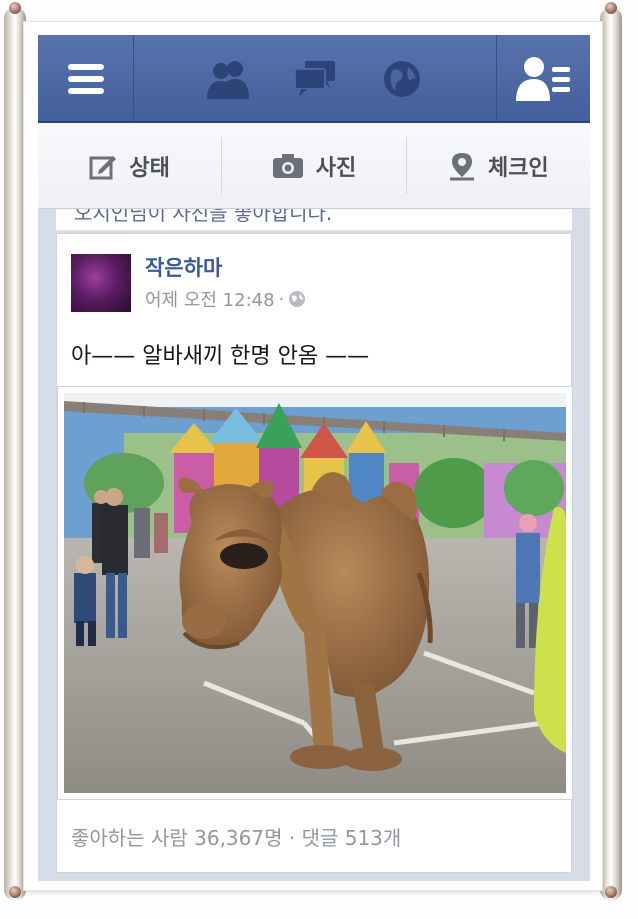  Describe the element at coordinates (15, 8) in the screenshot. I see `rod-cap-top-left` at that location.